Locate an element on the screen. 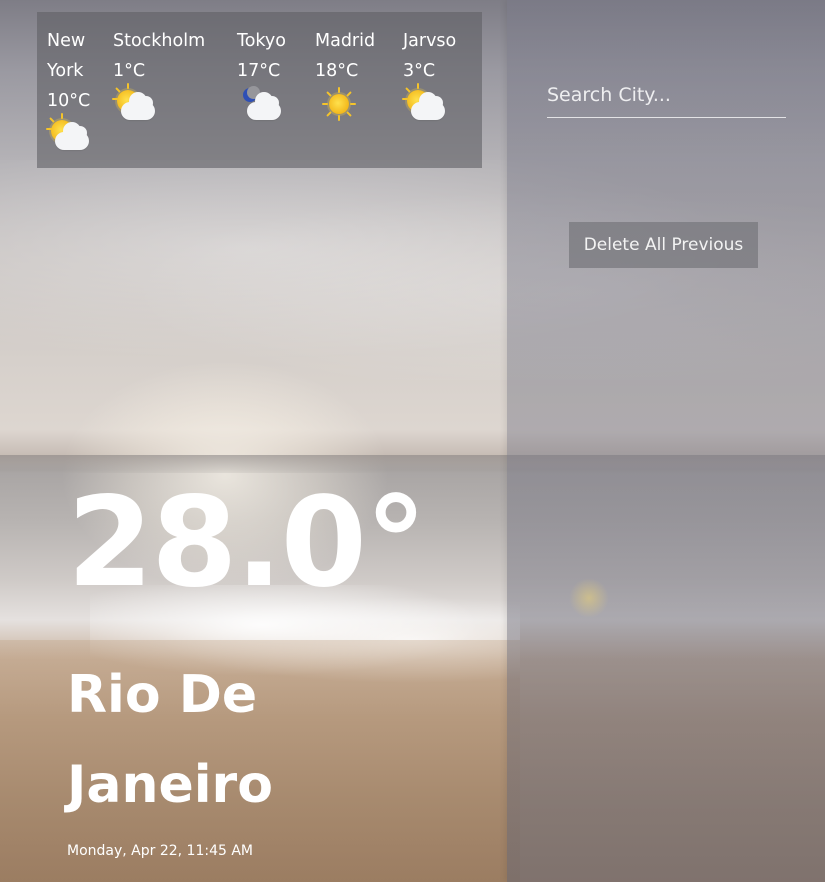 Image resolution: width=825 pixels, height=882 pixels. city-name: New is located at coordinates (66, 41).